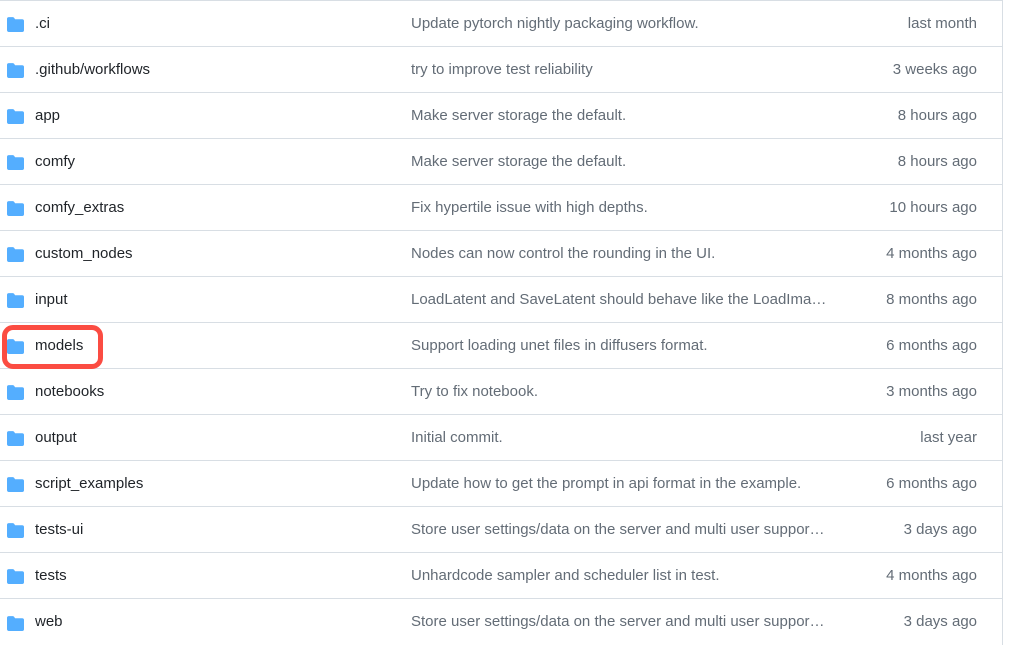 The image size is (1011, 647). I want to click on commit-message: Initial commit., so click(665, 438).